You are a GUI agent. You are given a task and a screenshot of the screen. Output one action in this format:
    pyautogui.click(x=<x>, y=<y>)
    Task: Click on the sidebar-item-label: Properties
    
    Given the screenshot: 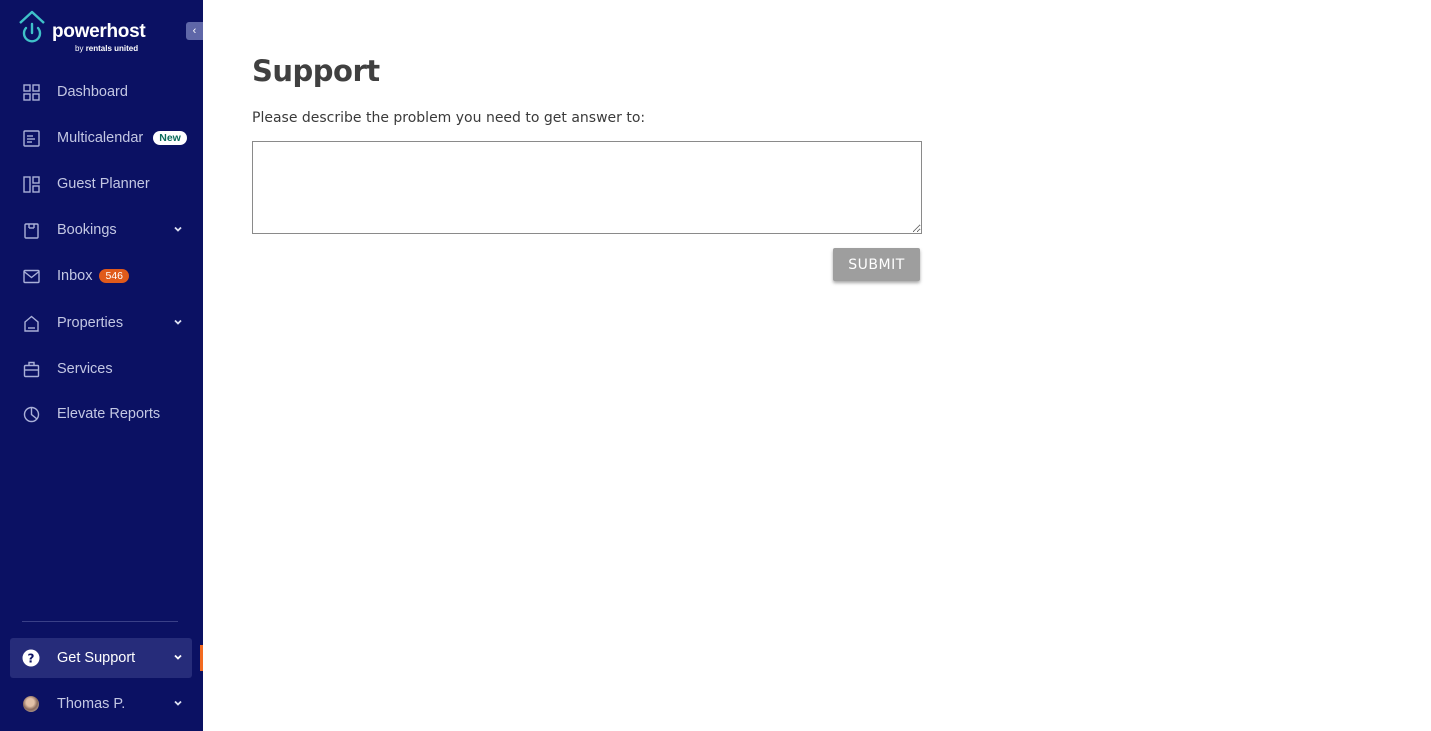 What is the action you would take?
    pyautogui.click(x=90, y=323)
    